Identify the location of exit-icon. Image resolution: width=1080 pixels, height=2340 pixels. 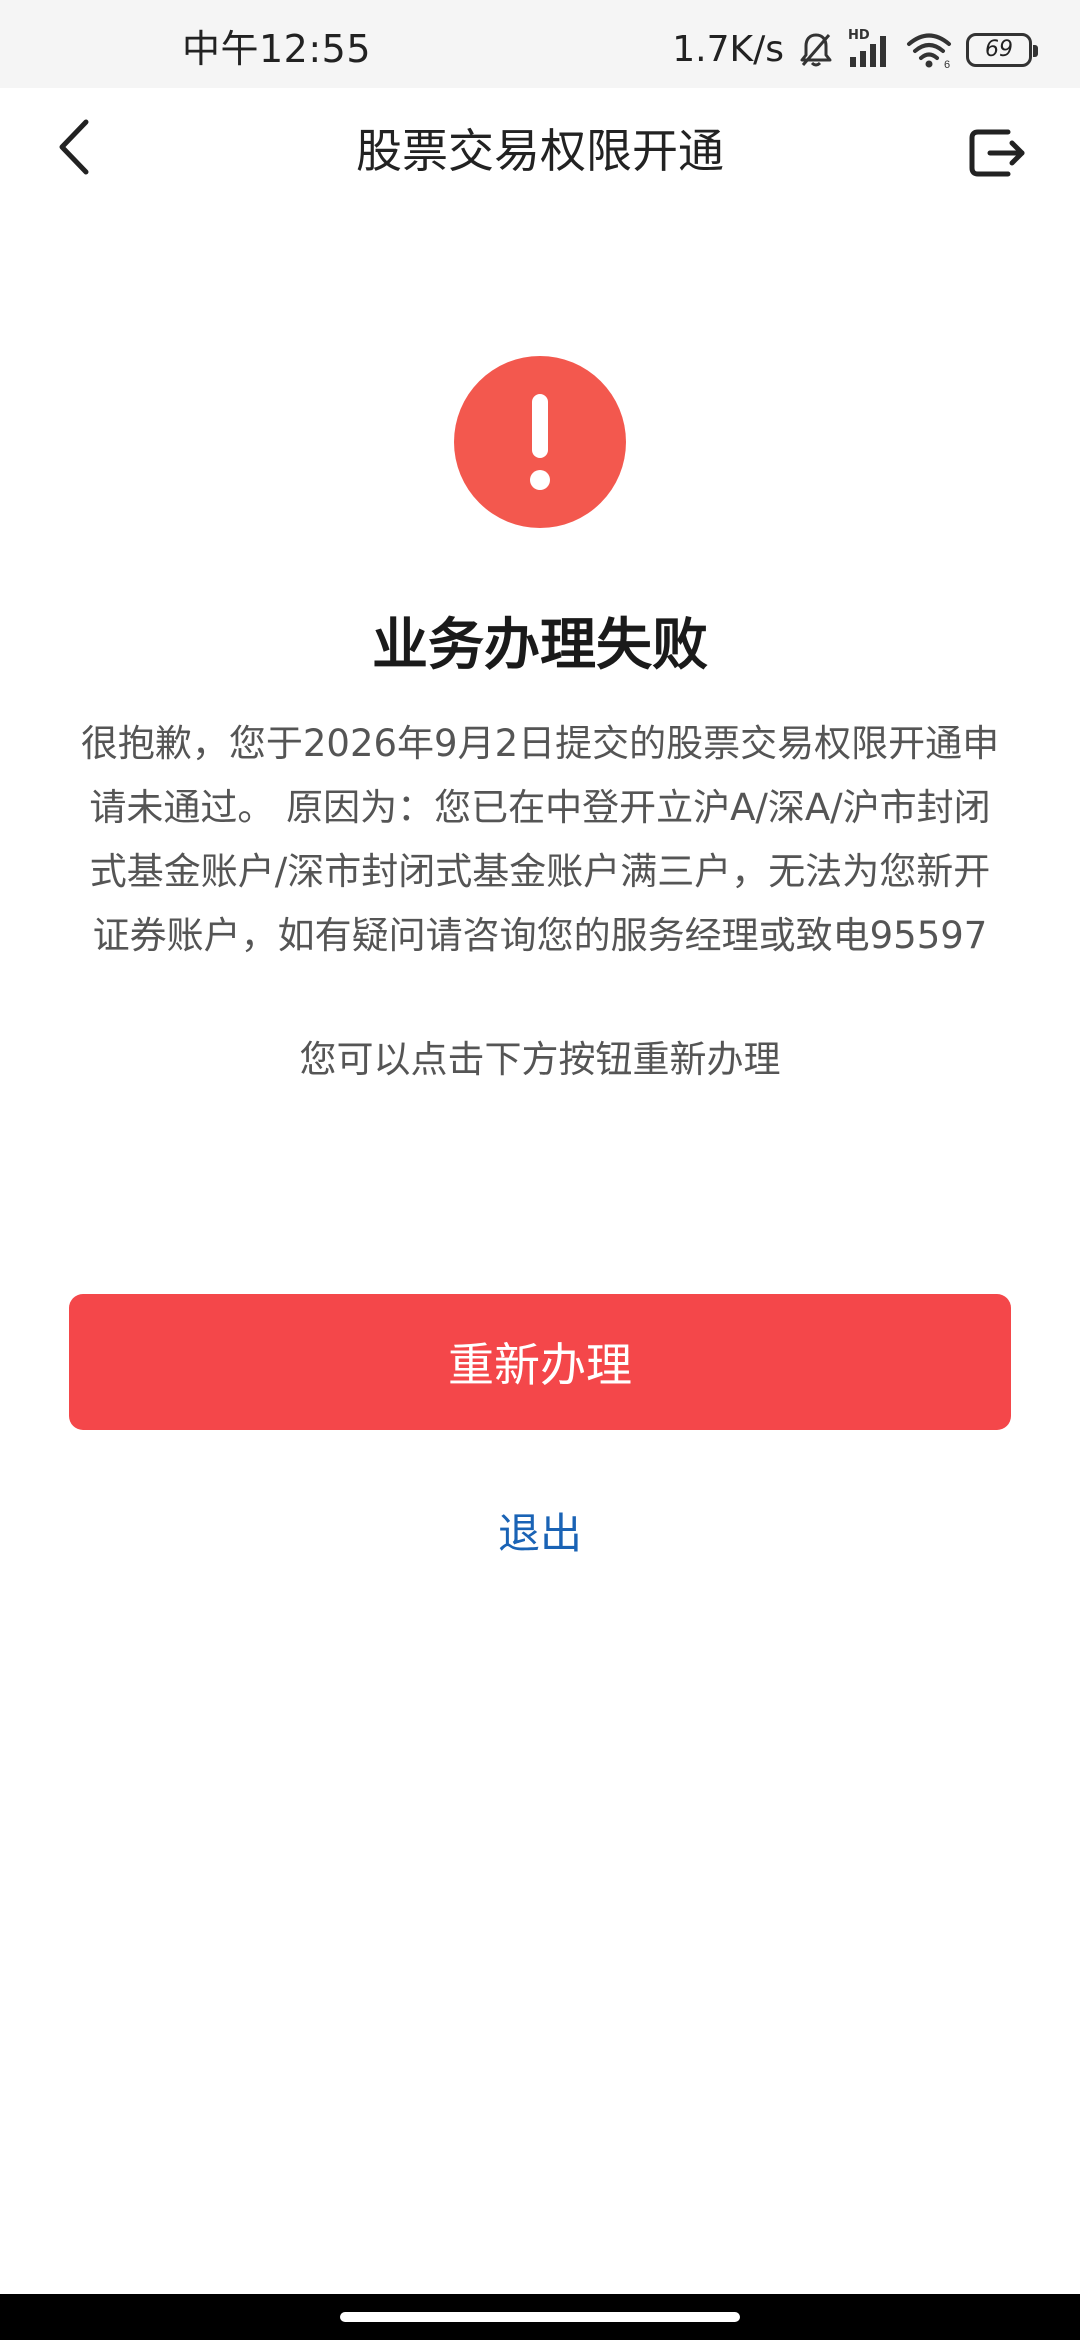
(998, 153).